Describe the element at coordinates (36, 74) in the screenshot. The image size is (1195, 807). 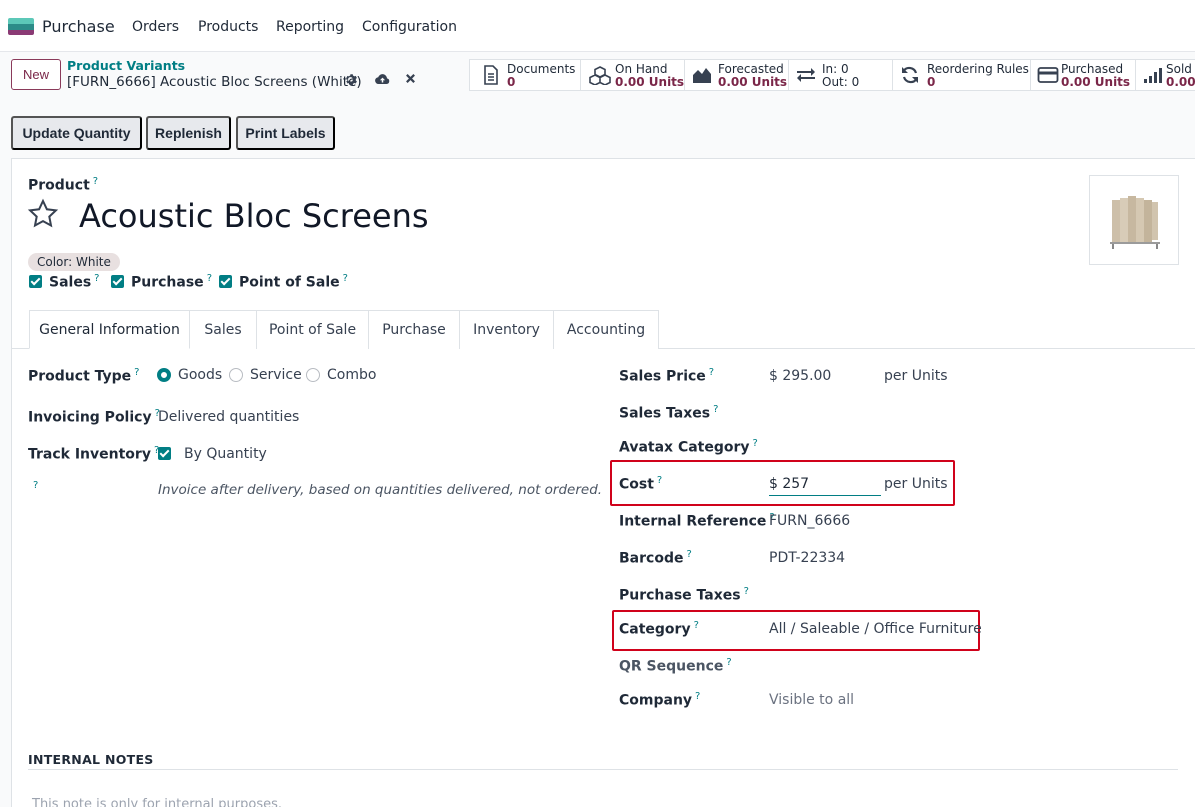
I see `new-button: New` at that location.